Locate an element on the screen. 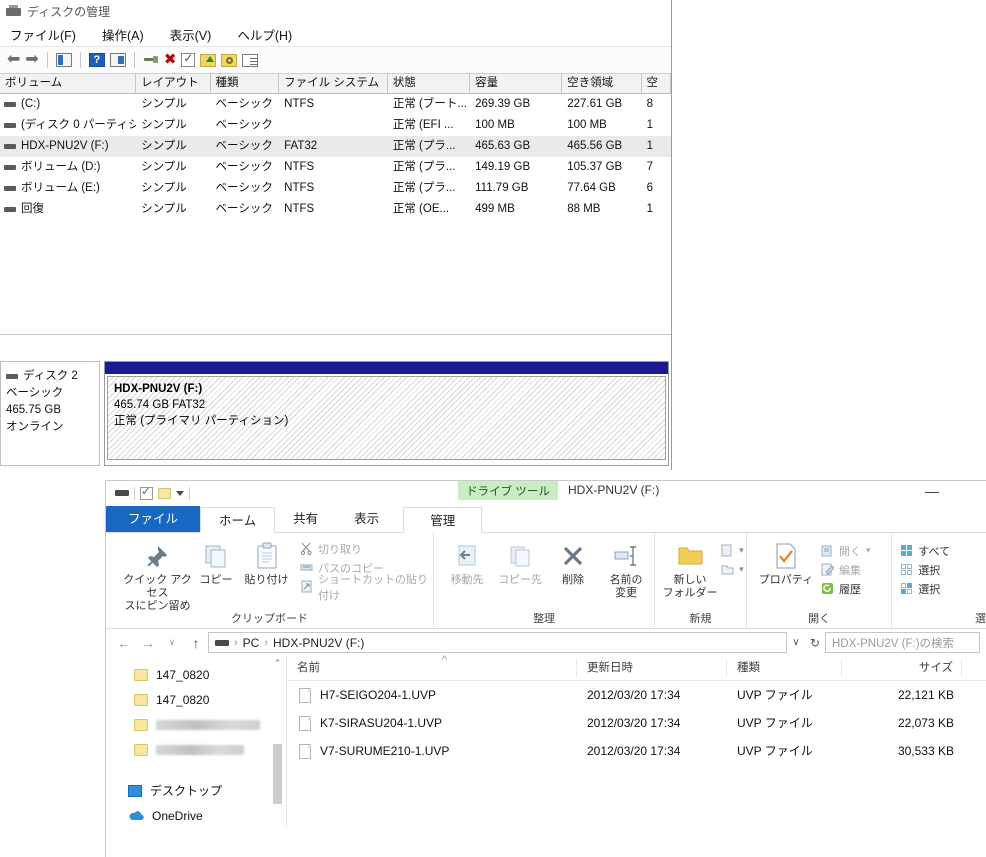  menu-help: ヘルプ(H) is located at coordinates (264, 34).